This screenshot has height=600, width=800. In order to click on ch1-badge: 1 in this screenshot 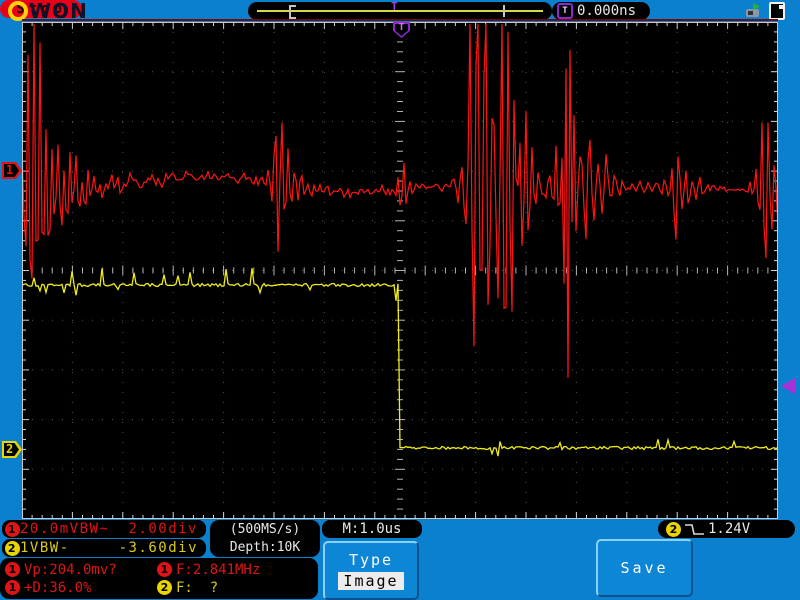, I will do `click(12, 529)`.